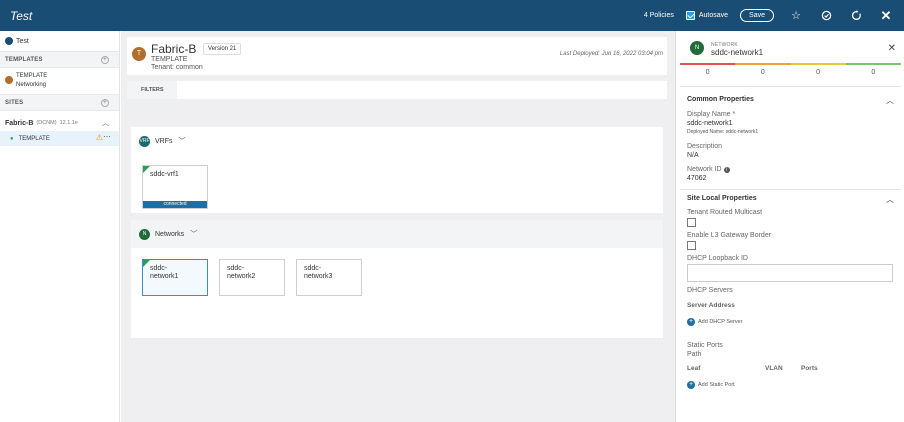 The image size is (904, 422). Describe the element at coordinates (710, 290) in the screenshot. I see `dhcp-servers-label: DHCP Servers` at that location.